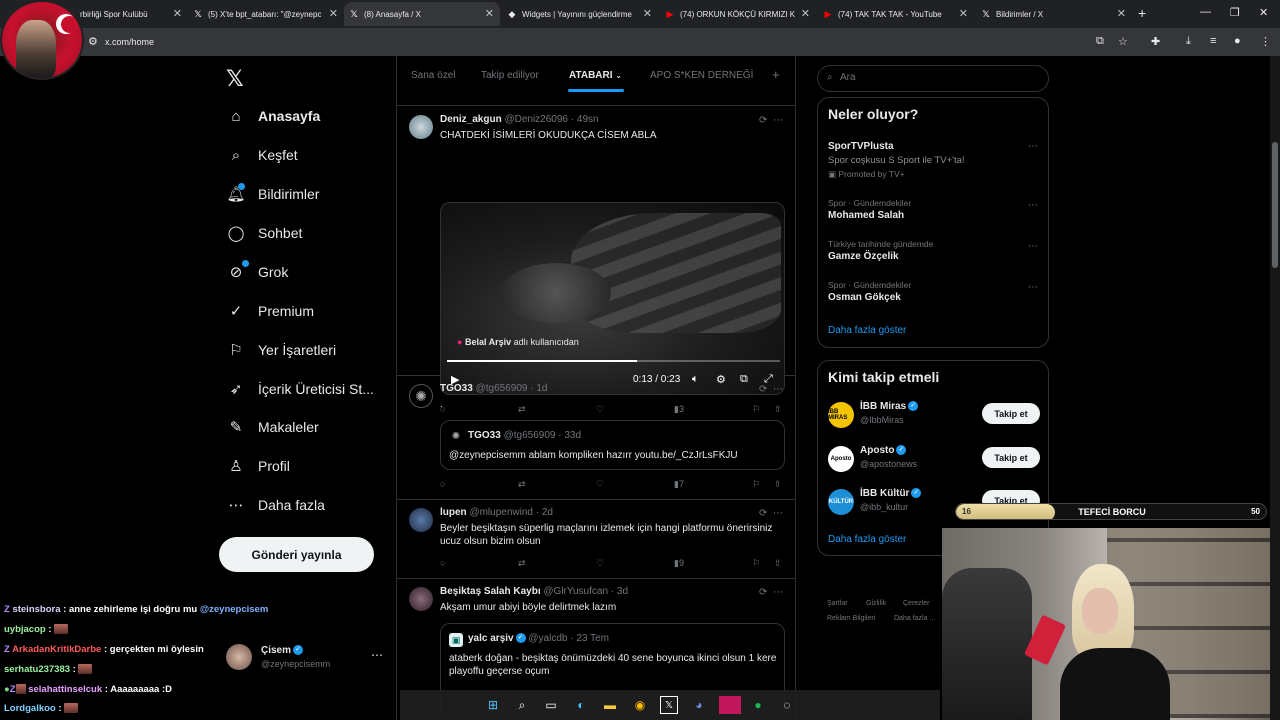  What do you see at coordinates (610, 705) in the screenshot?
I see `folder-icon: ▬` at bounding box center [610, 705].